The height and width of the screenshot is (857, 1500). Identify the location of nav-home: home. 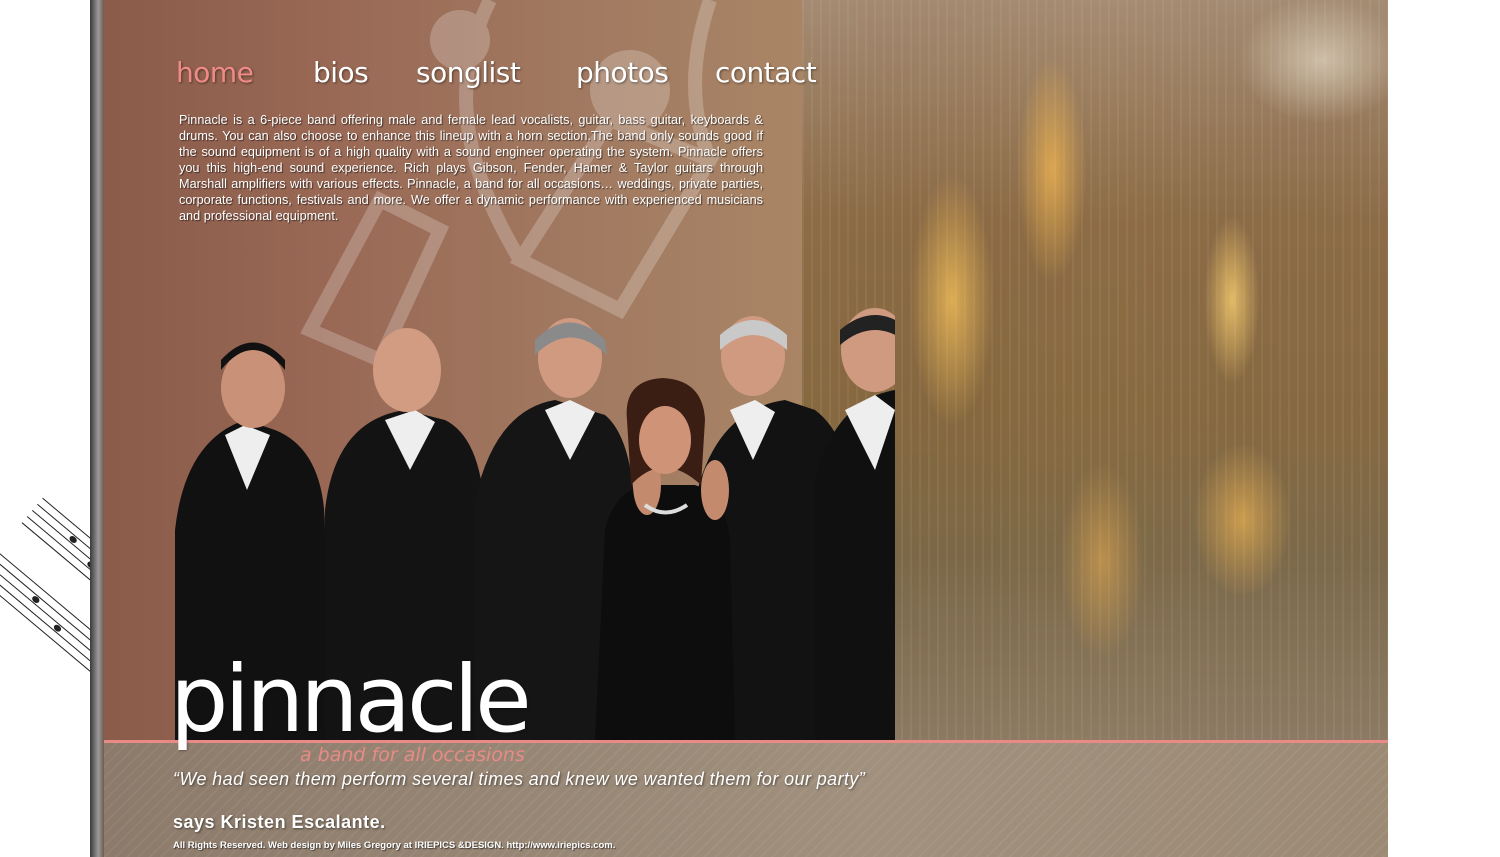
(215, 72).